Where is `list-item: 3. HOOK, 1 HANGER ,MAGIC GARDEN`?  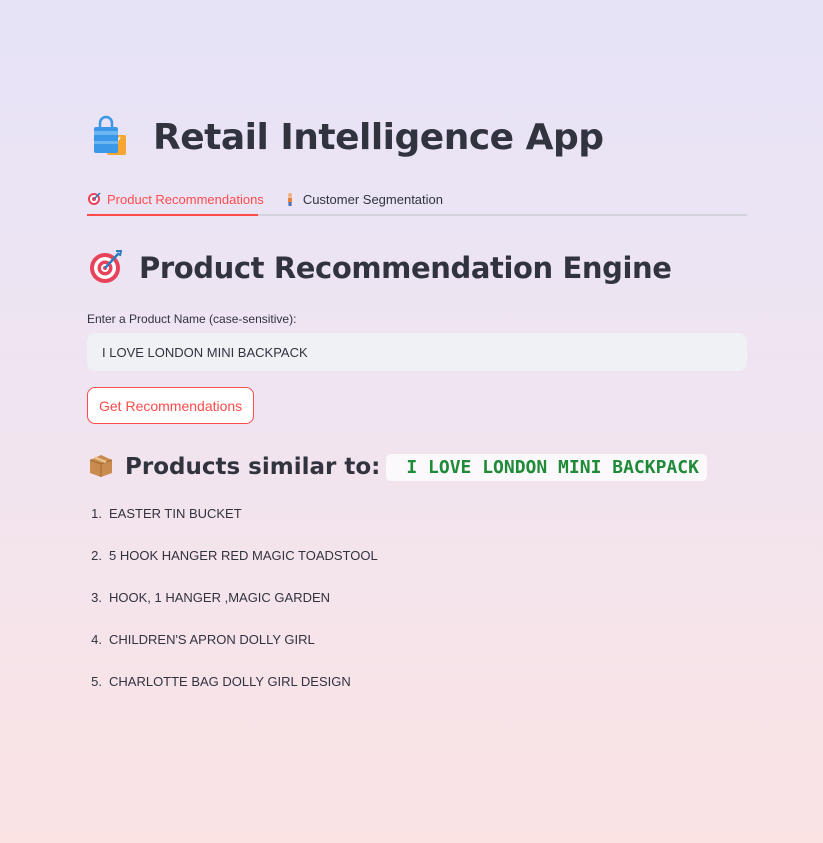
list-item: 3. HOOK, 1 HANGER ,MAGIC GARDEN is located at coordinates (211, 597).